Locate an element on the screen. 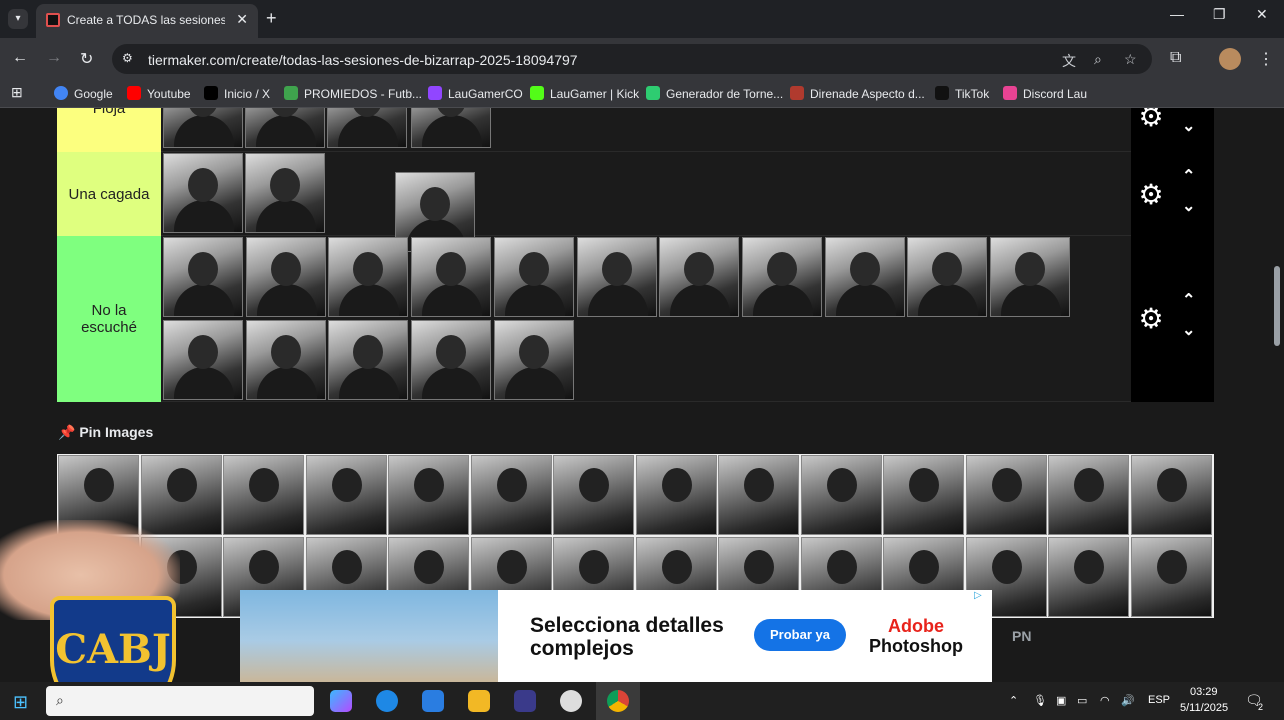 Image resolution: width=1284 pixels, height=720 pixels. meet-icon: ▣ is located at coordinates (1061, 700).